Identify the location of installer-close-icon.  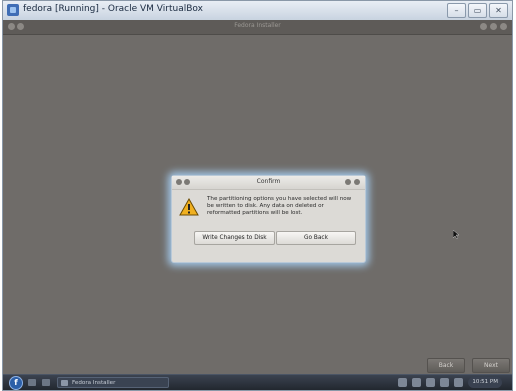
(503, 26).